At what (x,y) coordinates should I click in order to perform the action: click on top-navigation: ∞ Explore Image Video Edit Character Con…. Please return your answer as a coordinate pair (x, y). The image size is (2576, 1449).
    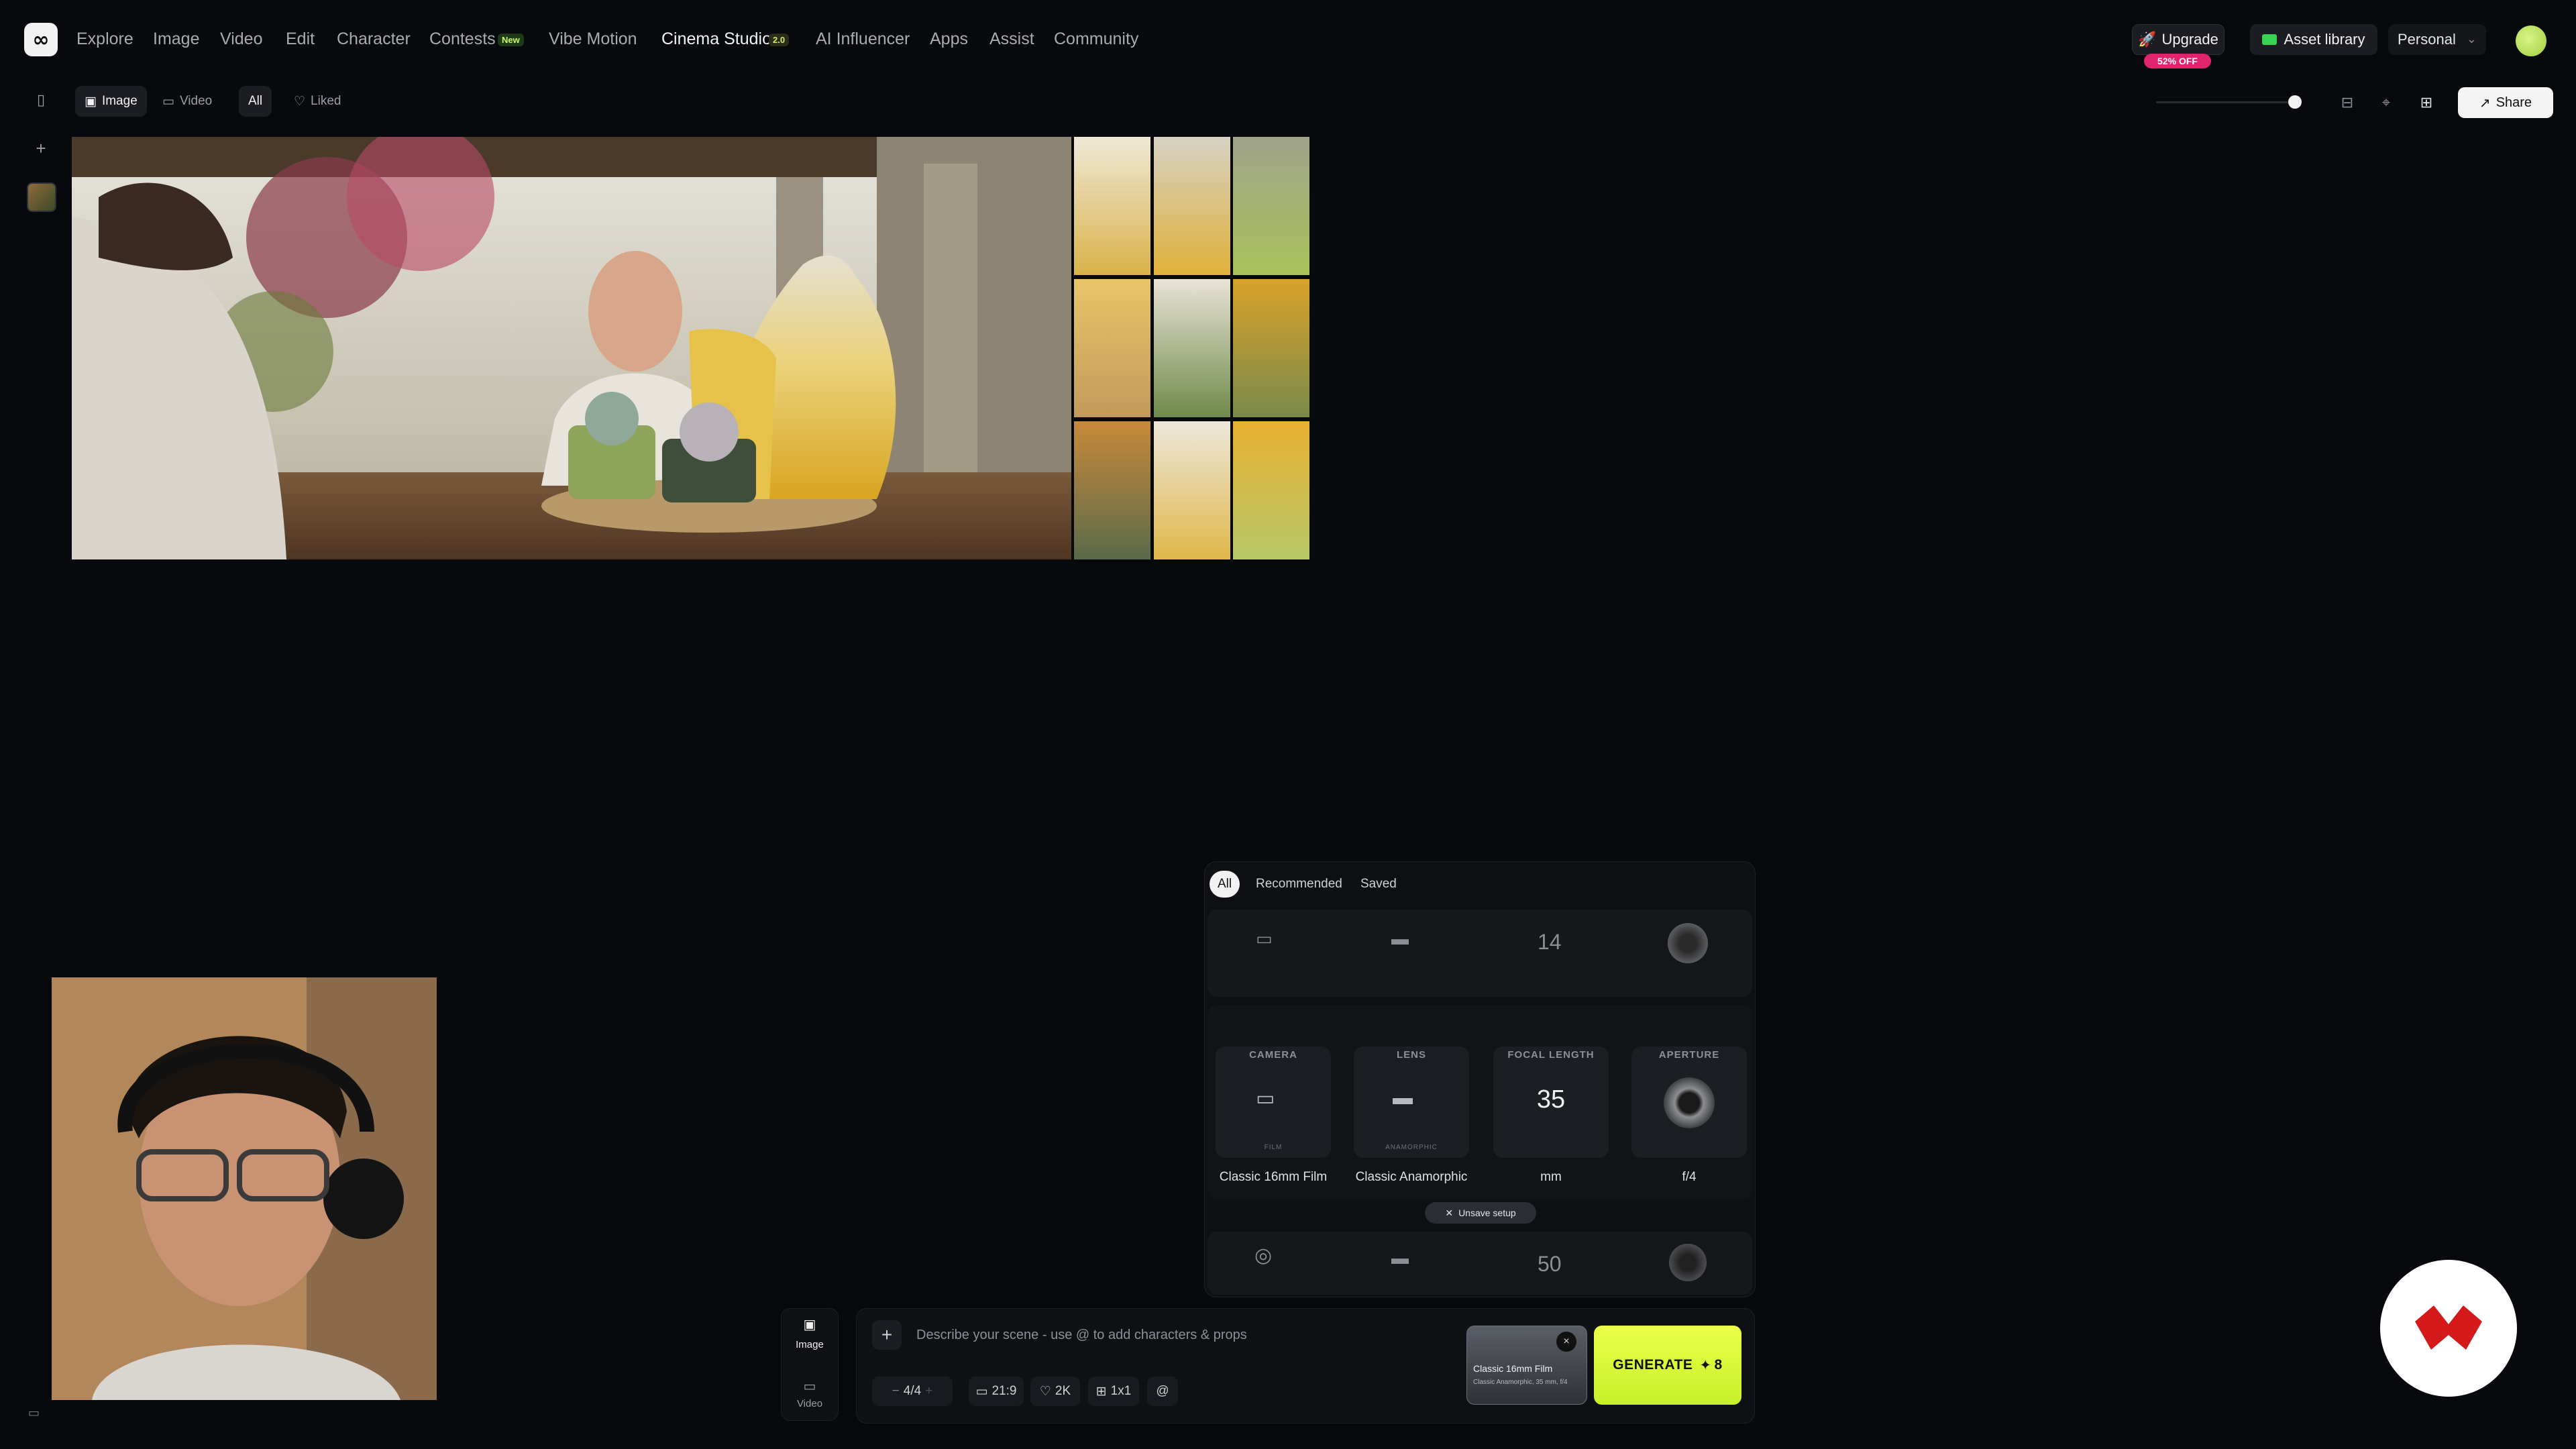
    Looking at the image, I should click on (1288, 41).